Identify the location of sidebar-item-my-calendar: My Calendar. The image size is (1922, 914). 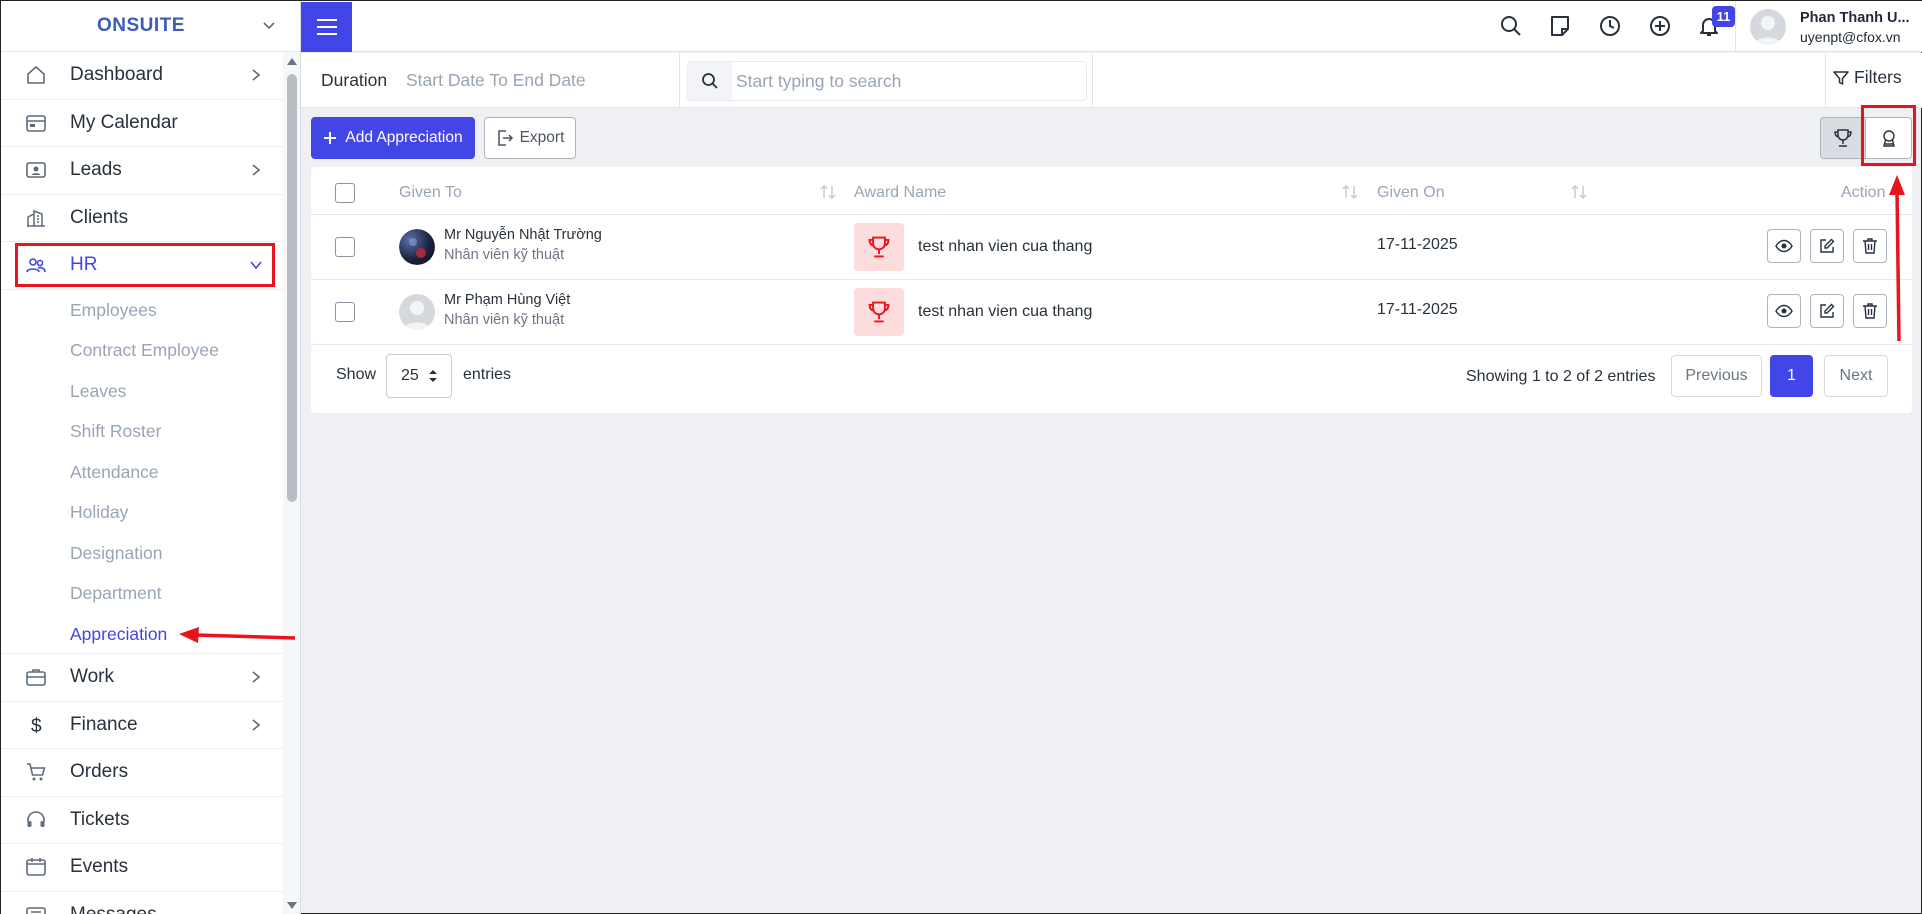
(142, 123).